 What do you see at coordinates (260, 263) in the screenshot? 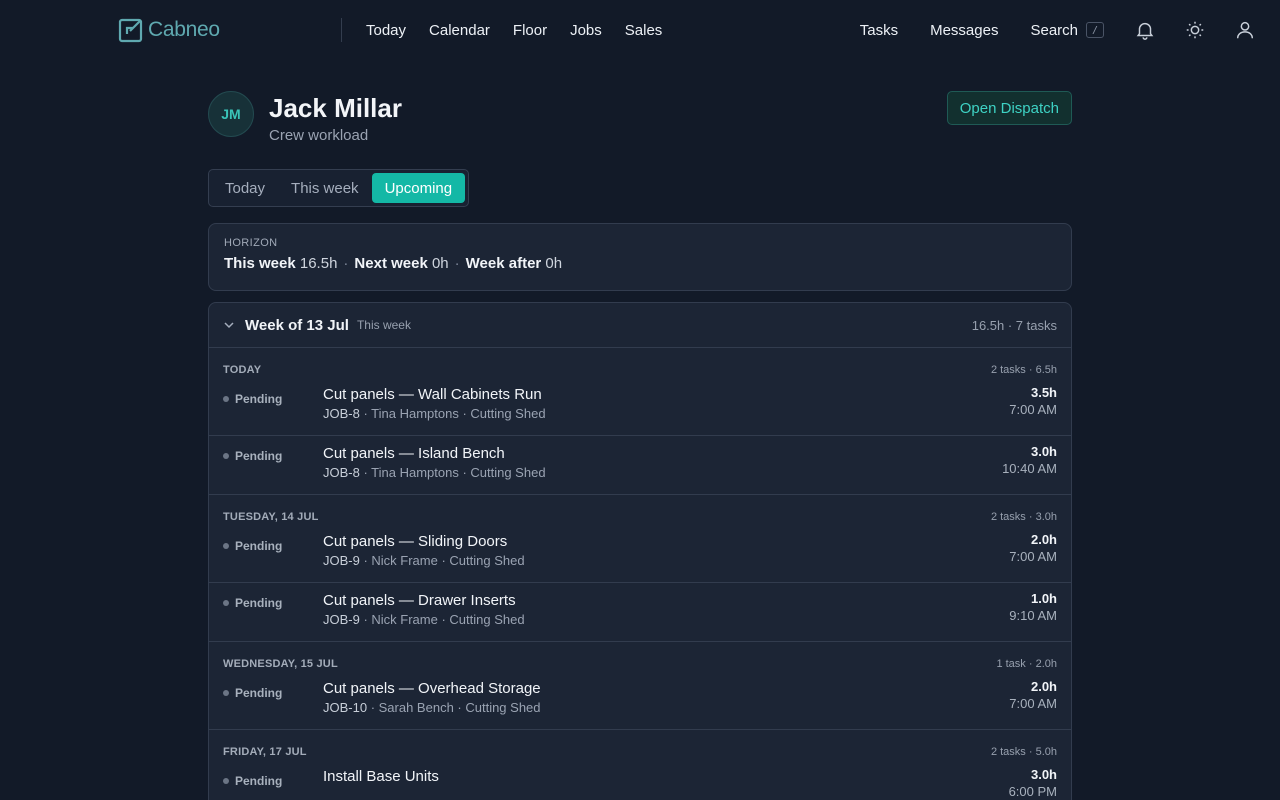
I see `horizon-name: This week` at bounding box center [260, 263].